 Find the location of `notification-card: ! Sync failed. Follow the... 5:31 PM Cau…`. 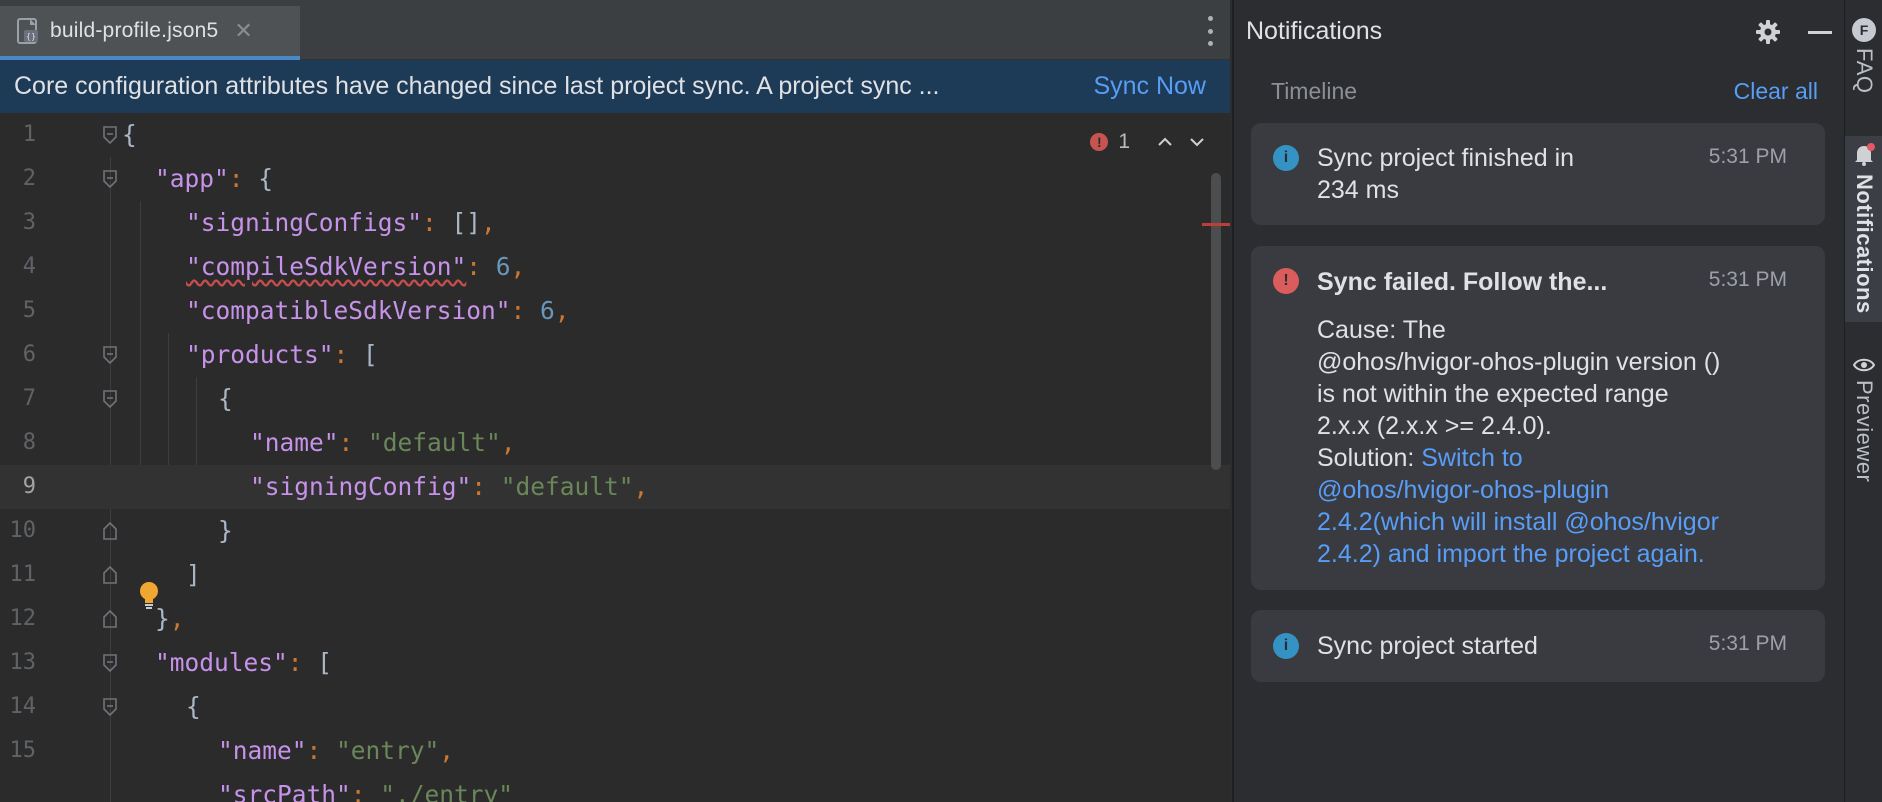

notification-card: ! Sync failed. Follow the... 5:31 PM Cau… is located at coordinates (1538, 418).